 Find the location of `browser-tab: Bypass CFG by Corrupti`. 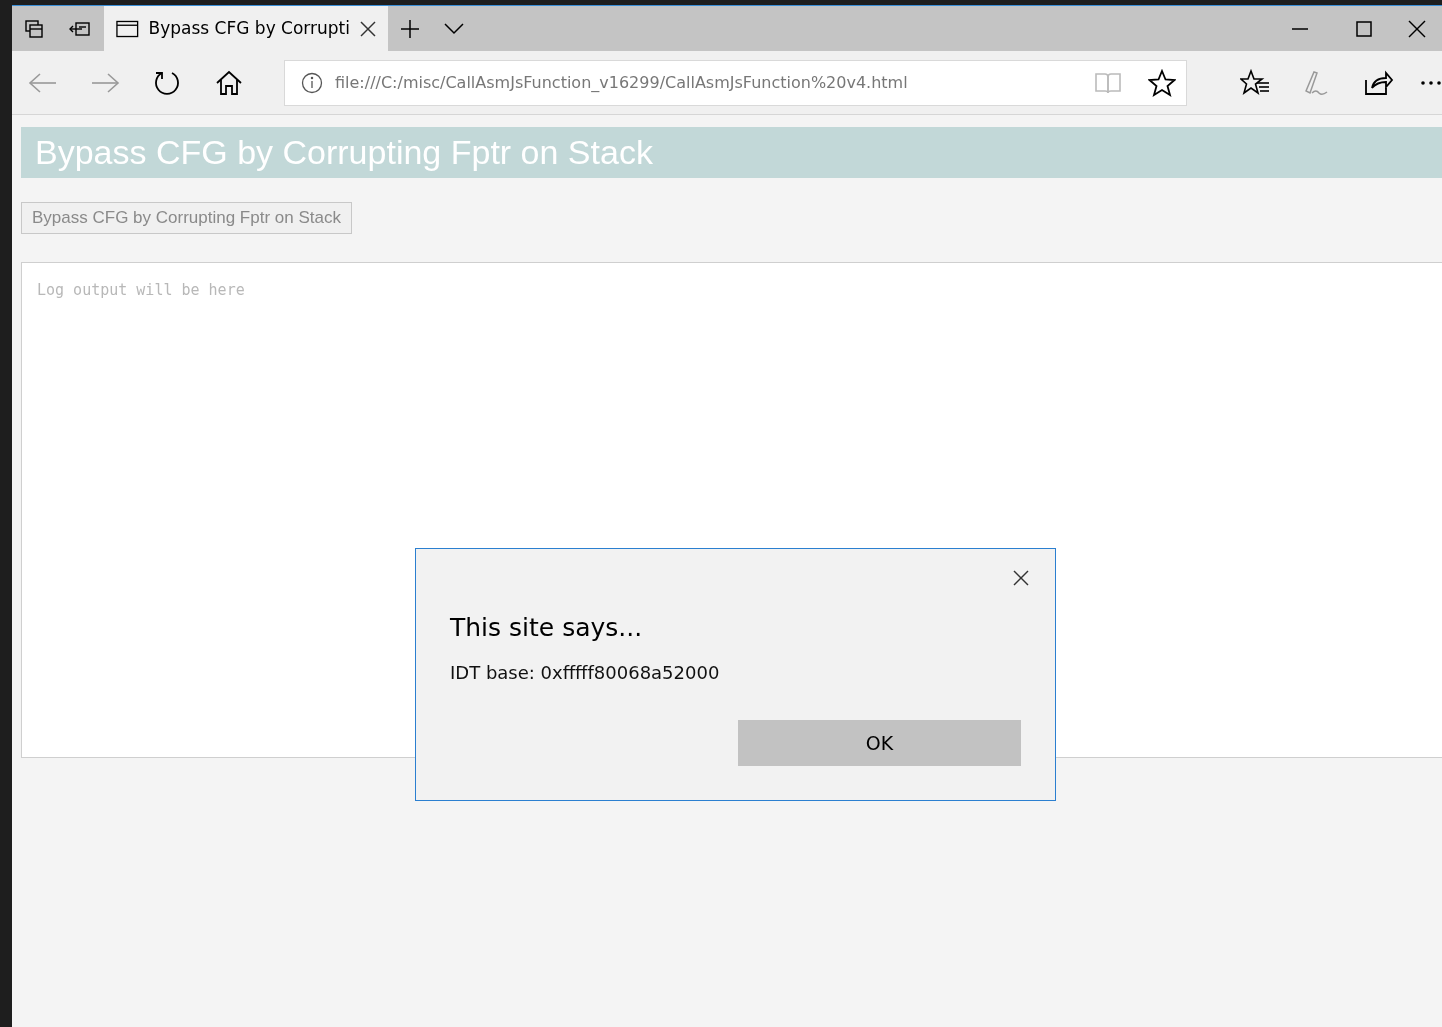

browser-tab: Bypass CFG by Corrupti is located at coordinates (246, 28).